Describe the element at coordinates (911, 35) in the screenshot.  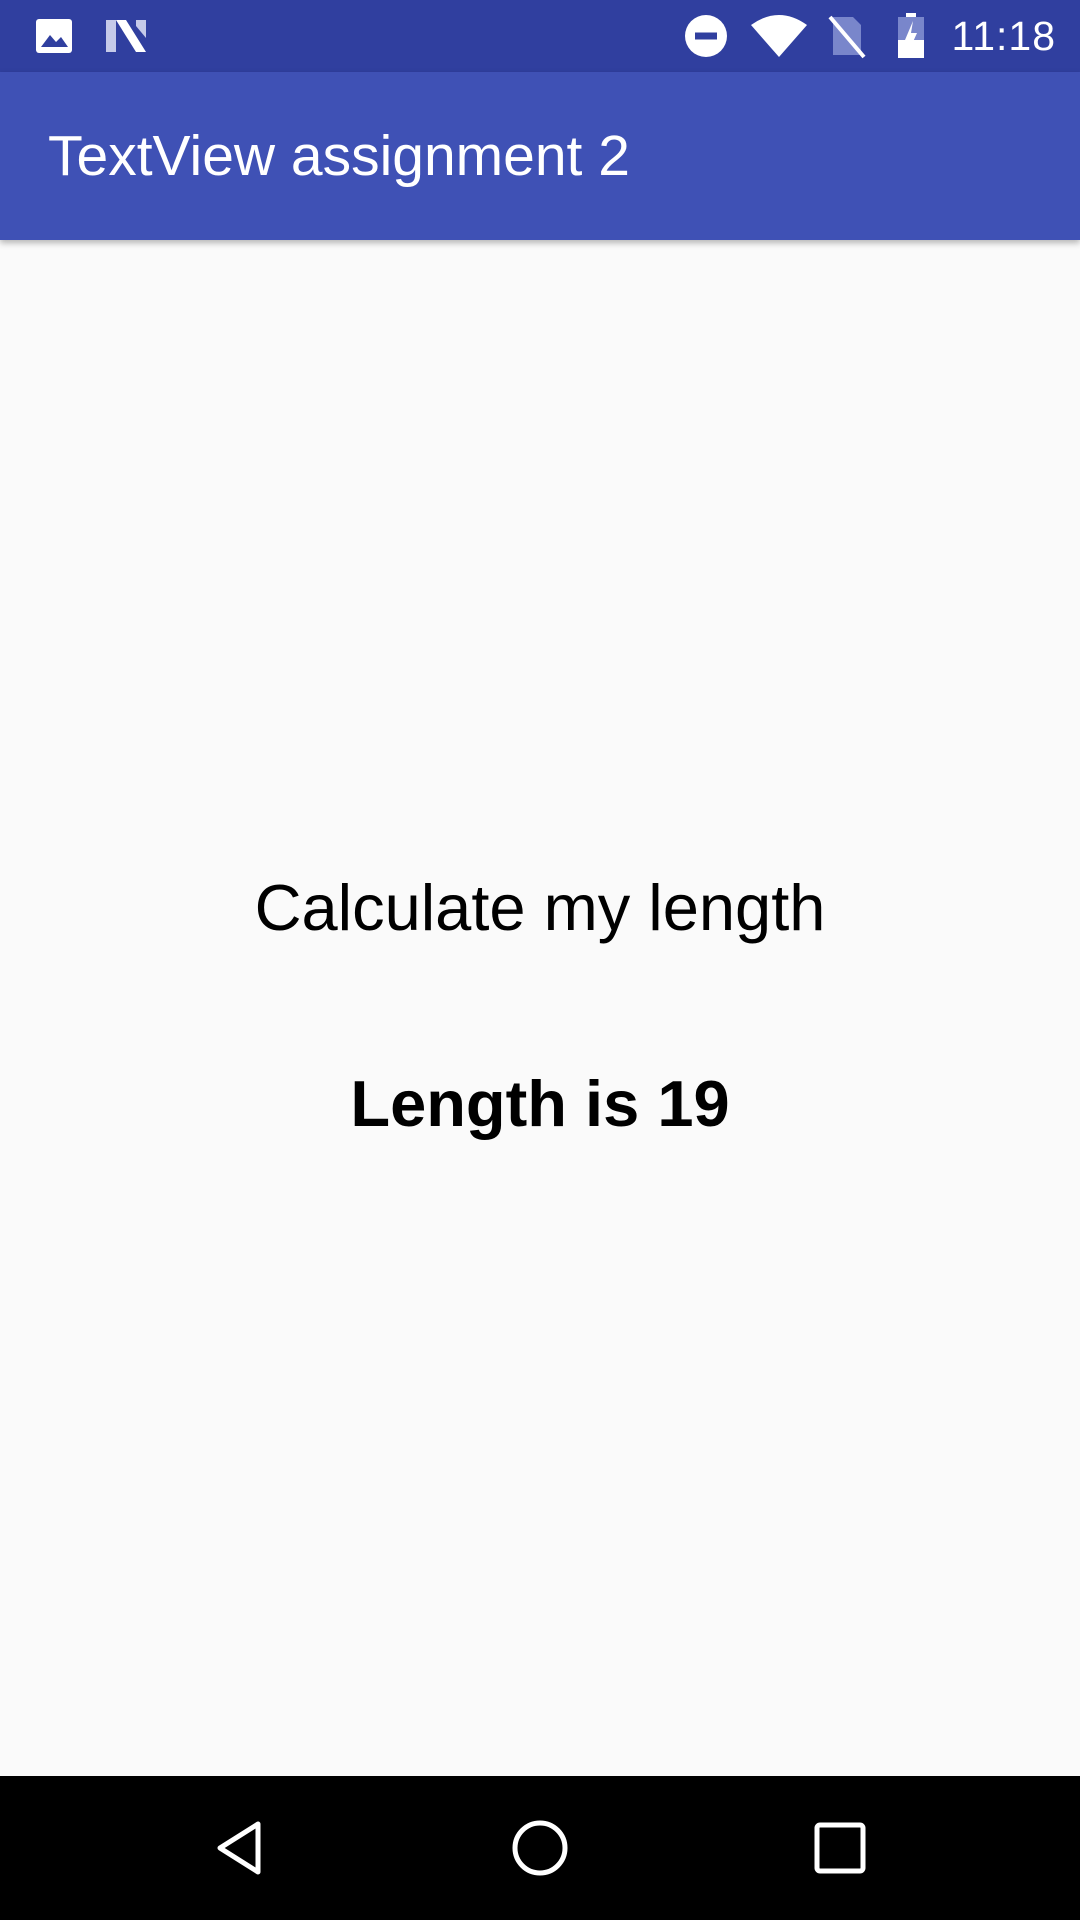
I see `battery-charging-icon` at that location.